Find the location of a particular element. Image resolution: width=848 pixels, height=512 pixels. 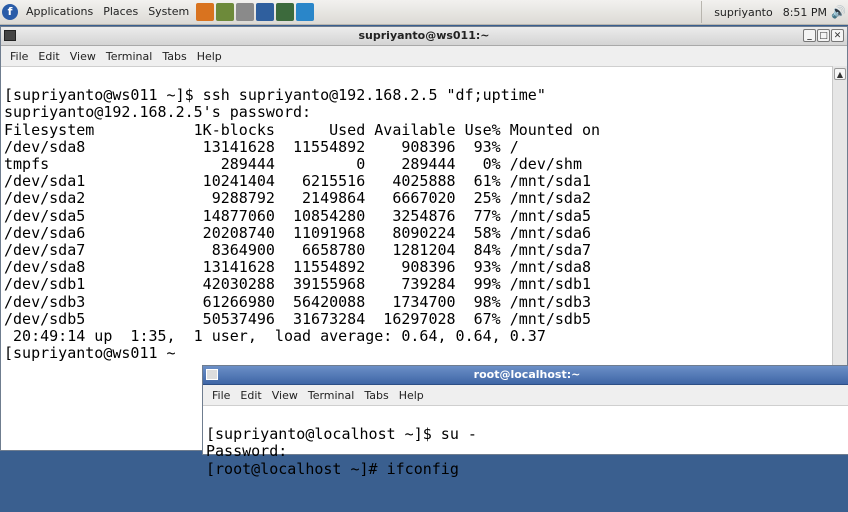

terminal-launcher-icon is located at coordinates (285, 12).